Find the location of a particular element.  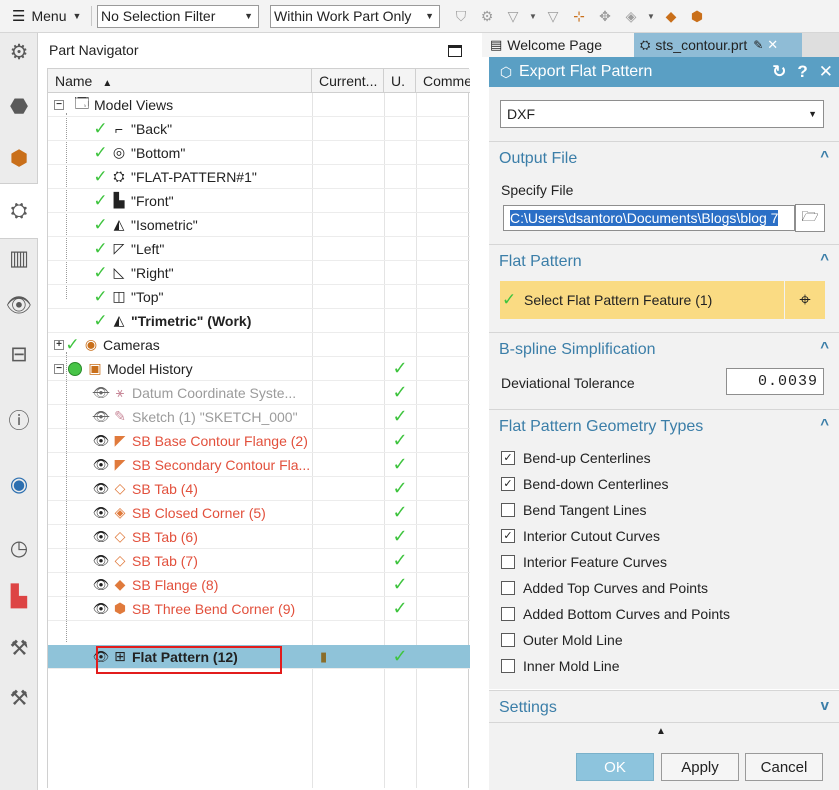

constraint-navigator-icon: ⬢ is located at coordinates (19, 158).